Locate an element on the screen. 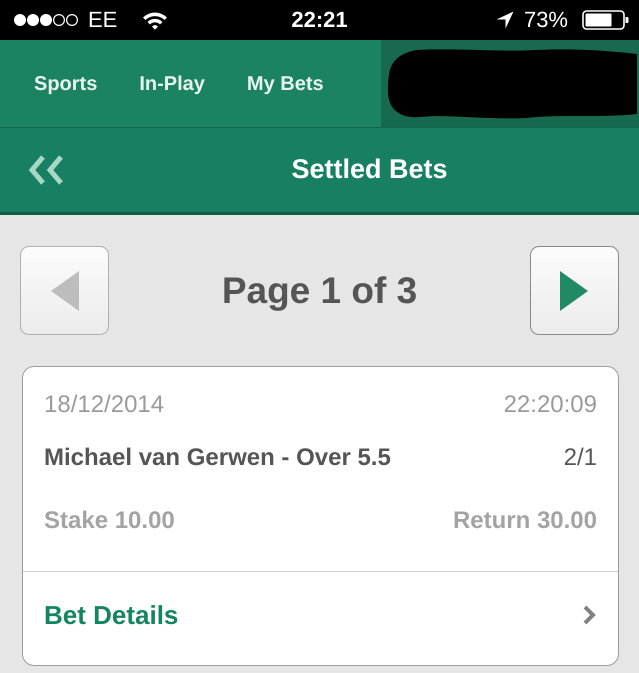  carrier-name: EE is located at coordinates (103, 20).